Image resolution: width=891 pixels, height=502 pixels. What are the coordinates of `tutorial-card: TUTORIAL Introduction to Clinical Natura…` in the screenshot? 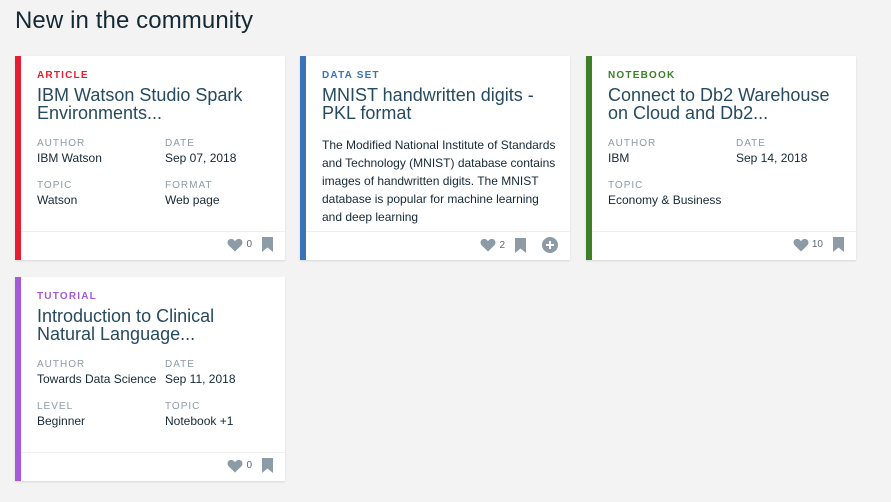 It's located at (150, 379).